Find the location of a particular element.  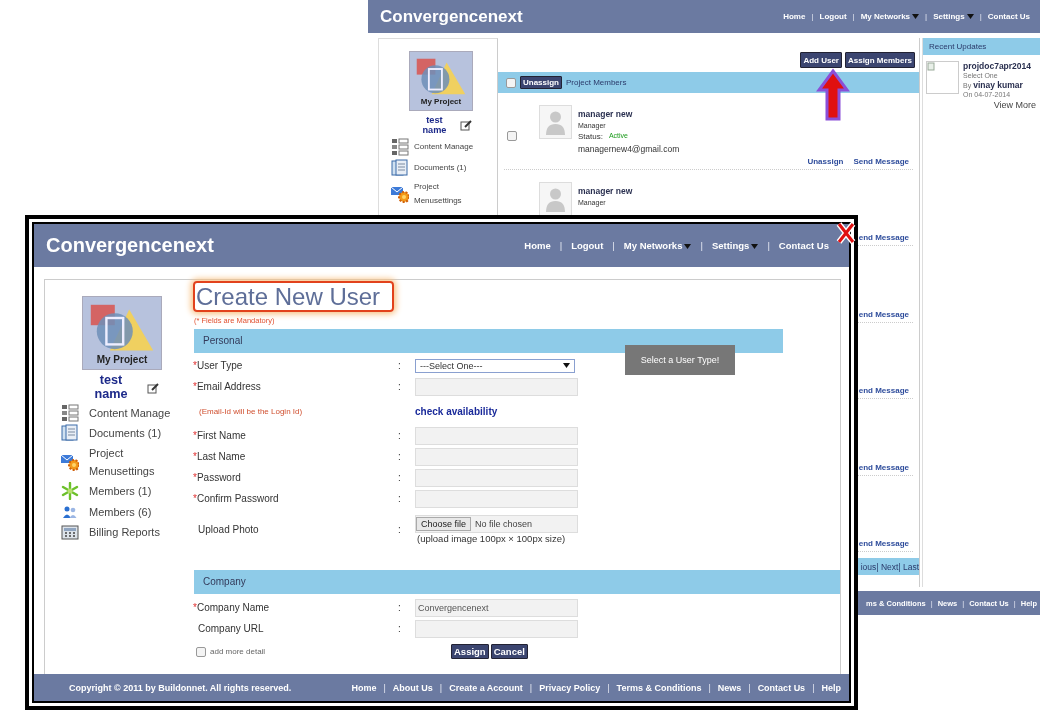

menu-link: Members (6) is located at coordinates (136, 511).